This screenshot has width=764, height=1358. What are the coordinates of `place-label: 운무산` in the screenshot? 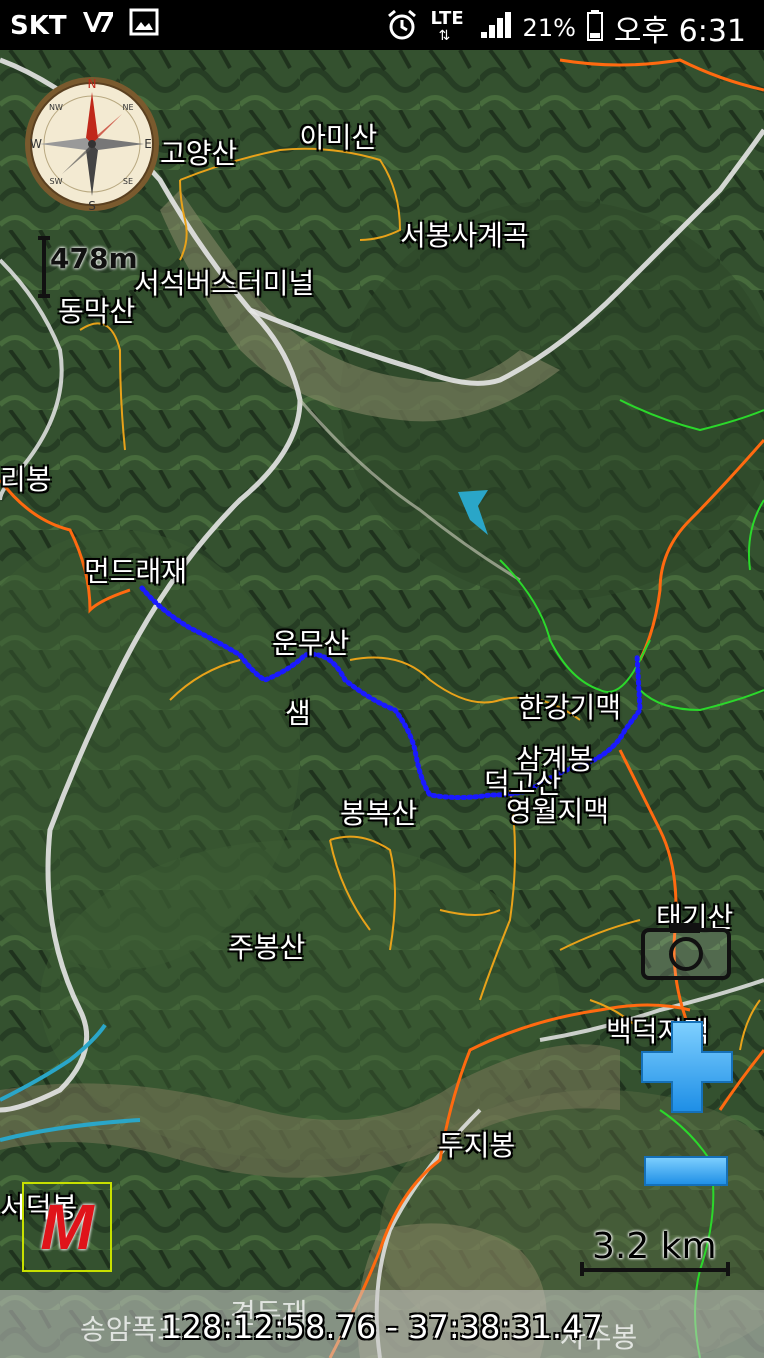 It's located at (311, 643).